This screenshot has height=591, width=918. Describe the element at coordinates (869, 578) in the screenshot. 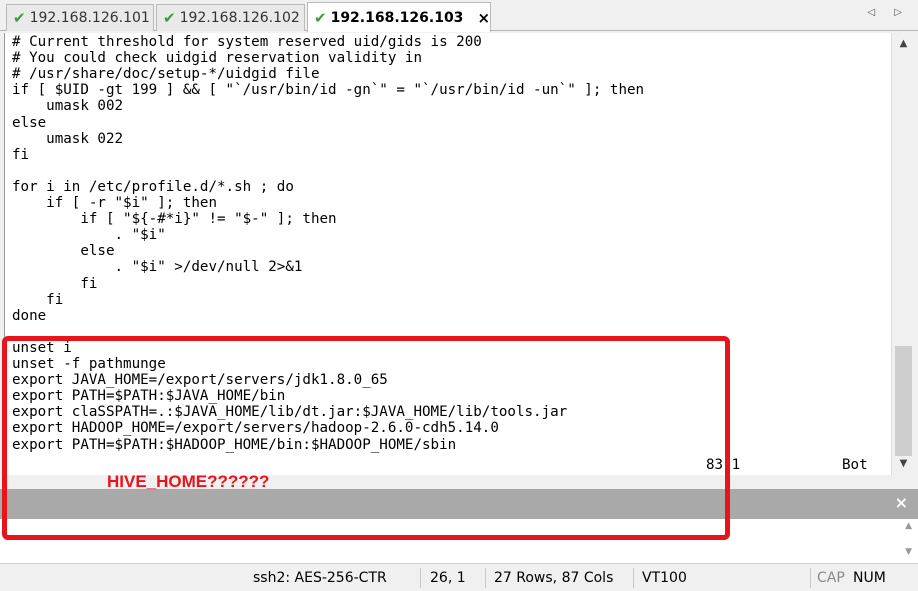

I see `status-num-lock: NUM` at that location.